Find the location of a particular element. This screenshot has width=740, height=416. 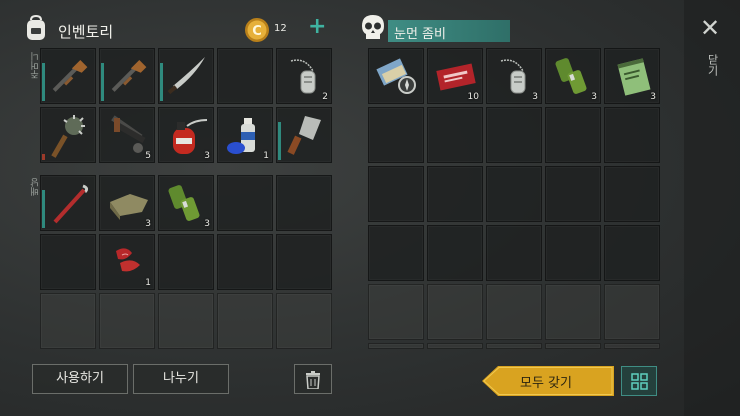

item-count: 10 is located at coordinates (473, 97).